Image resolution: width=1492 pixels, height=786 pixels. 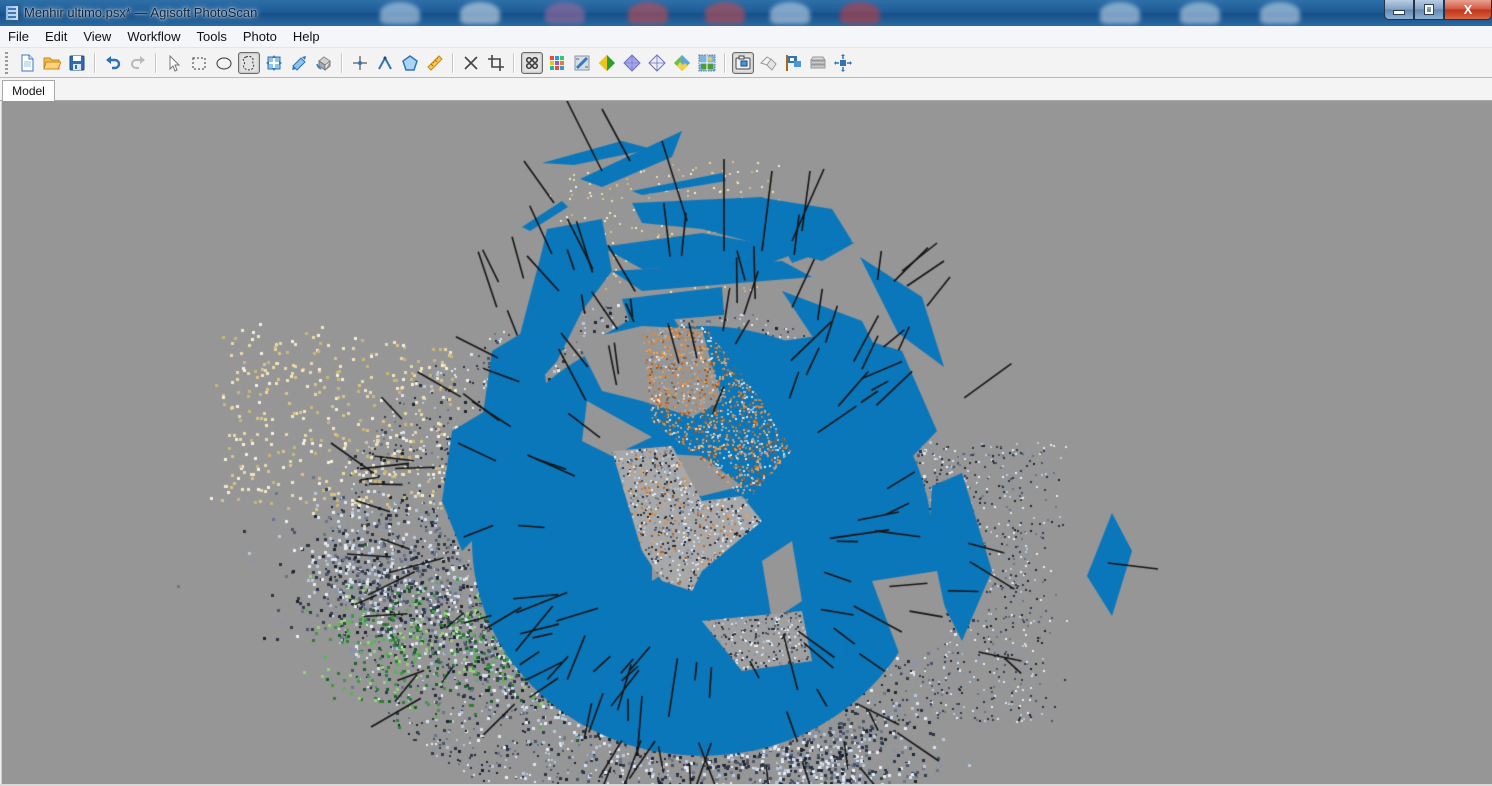 I want to click on wireframe-model-button, so click(x=657, y=63).